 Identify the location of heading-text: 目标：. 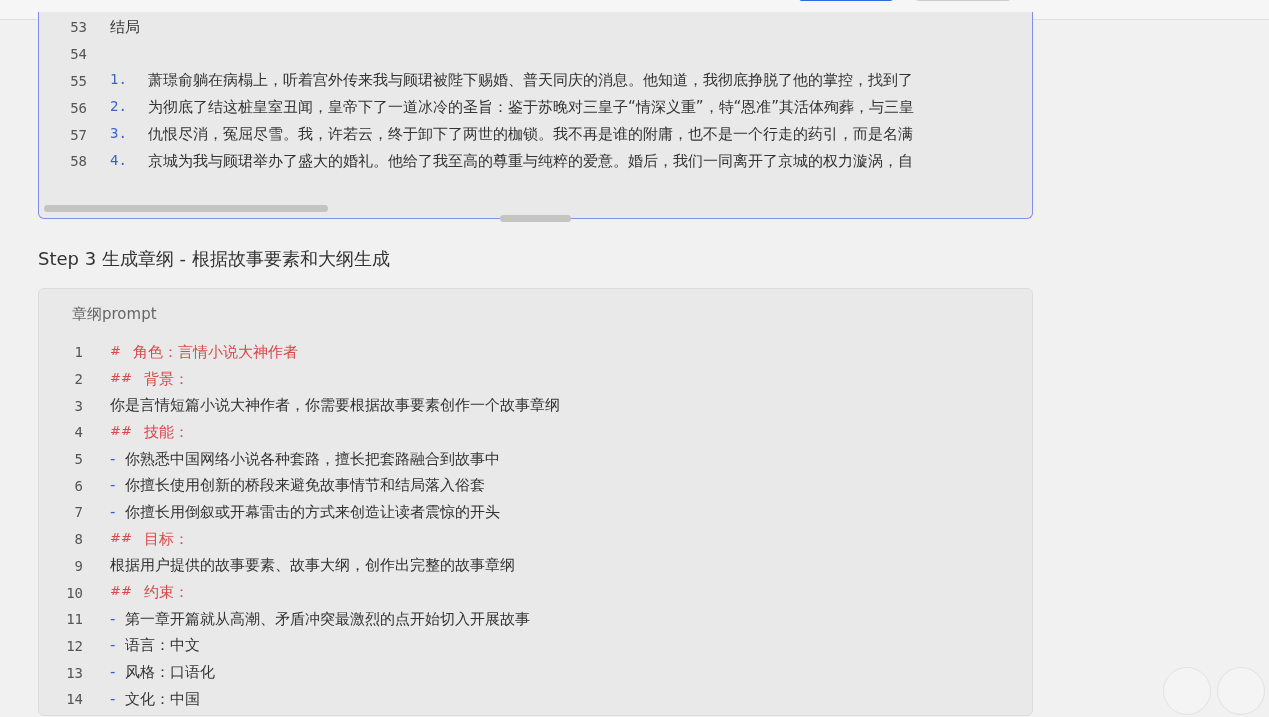
(166, 539).